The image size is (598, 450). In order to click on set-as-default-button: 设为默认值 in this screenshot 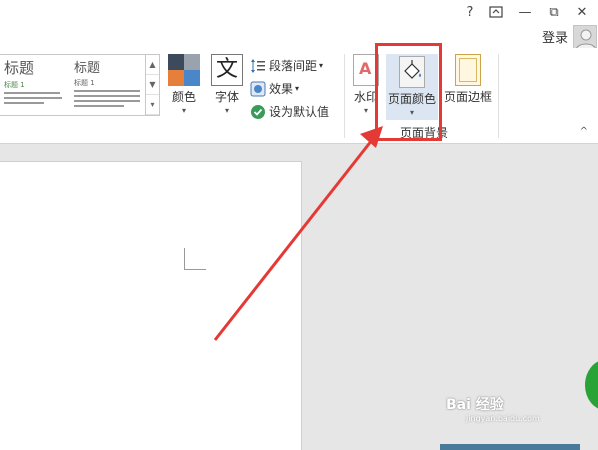, I will do `click(295, 111)`.